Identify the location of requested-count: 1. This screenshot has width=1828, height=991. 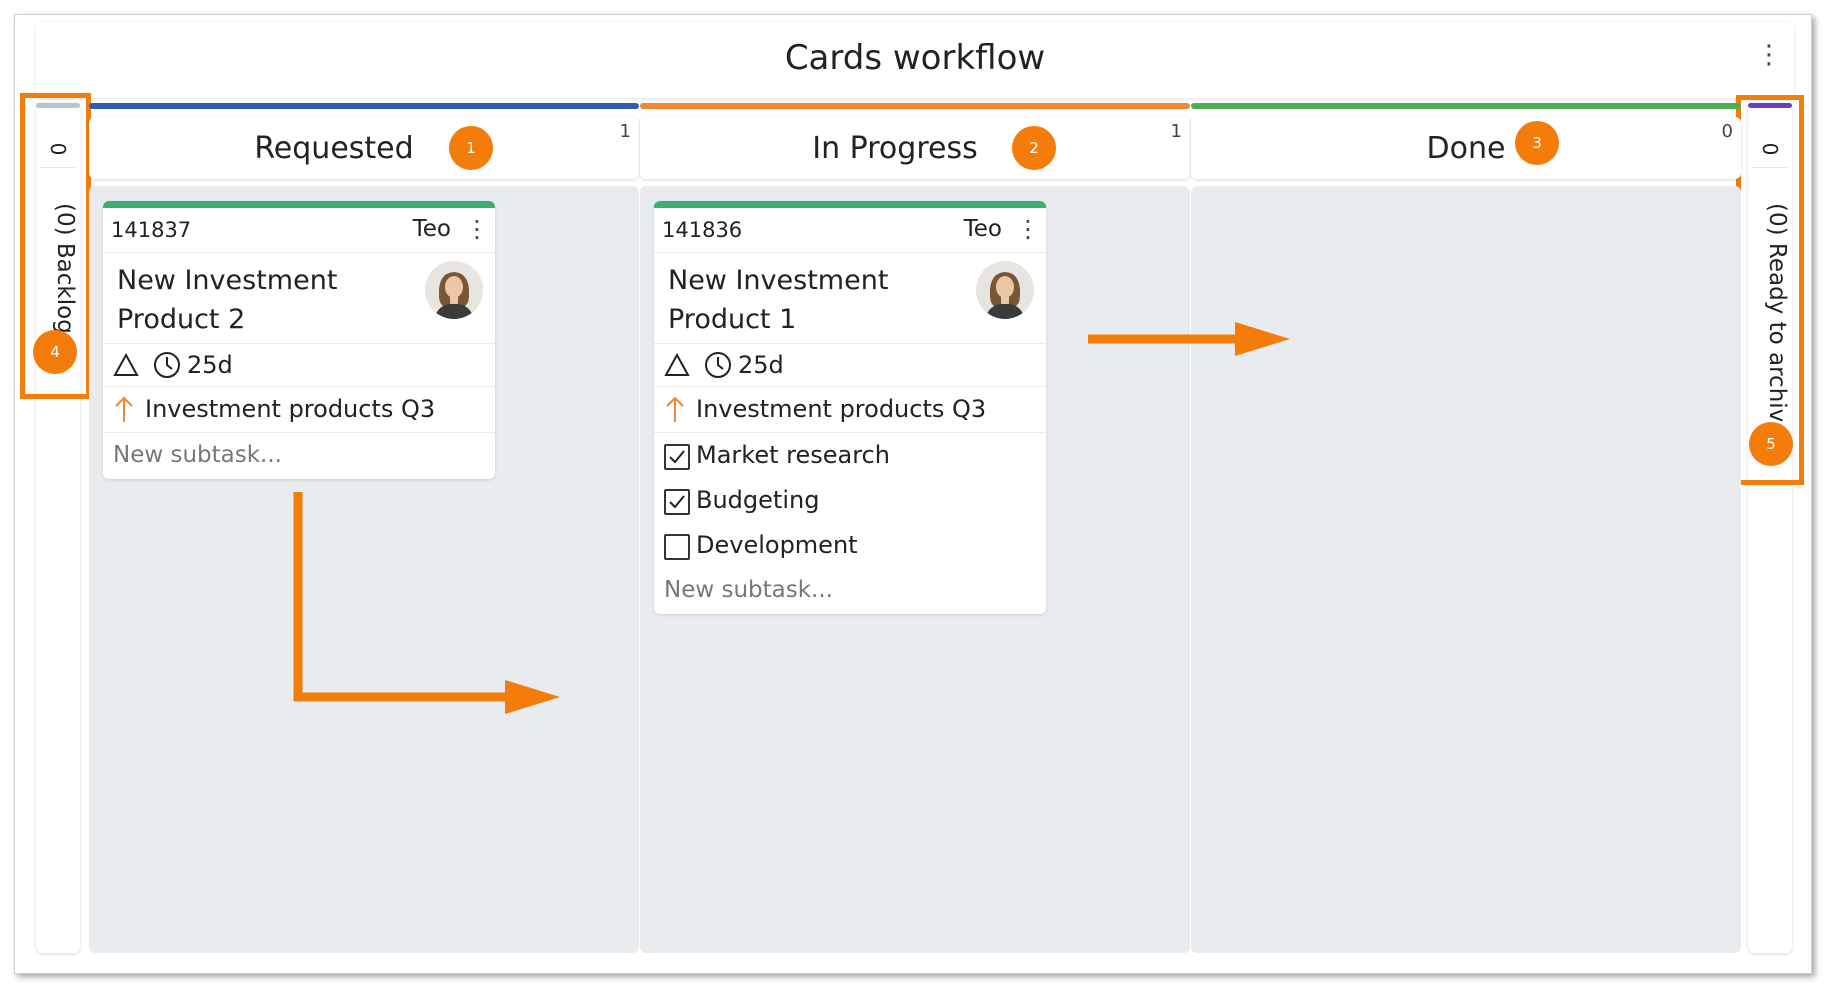
(625, 131).